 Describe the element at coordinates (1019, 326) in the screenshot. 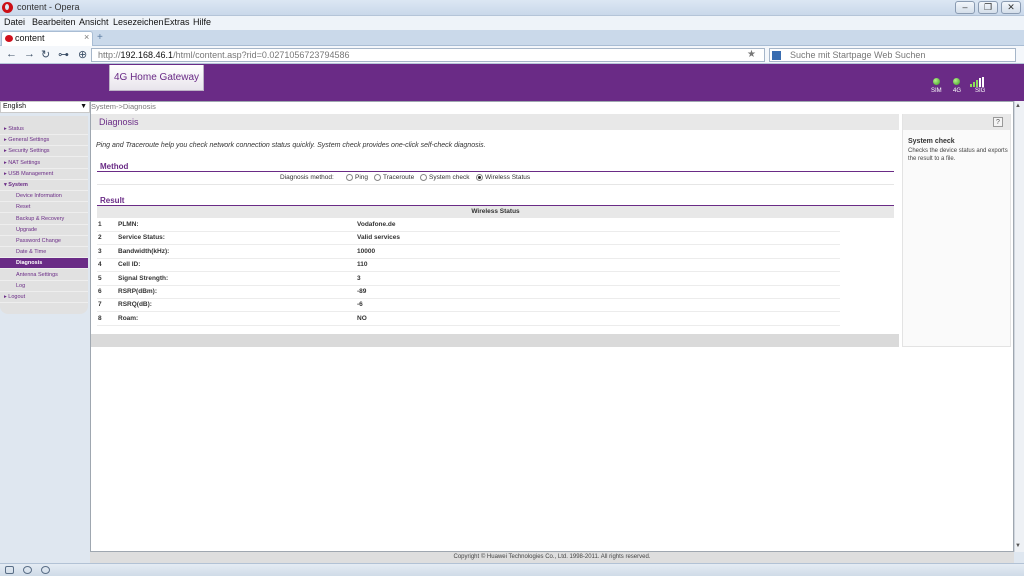

I see `scrollbar` at that location.